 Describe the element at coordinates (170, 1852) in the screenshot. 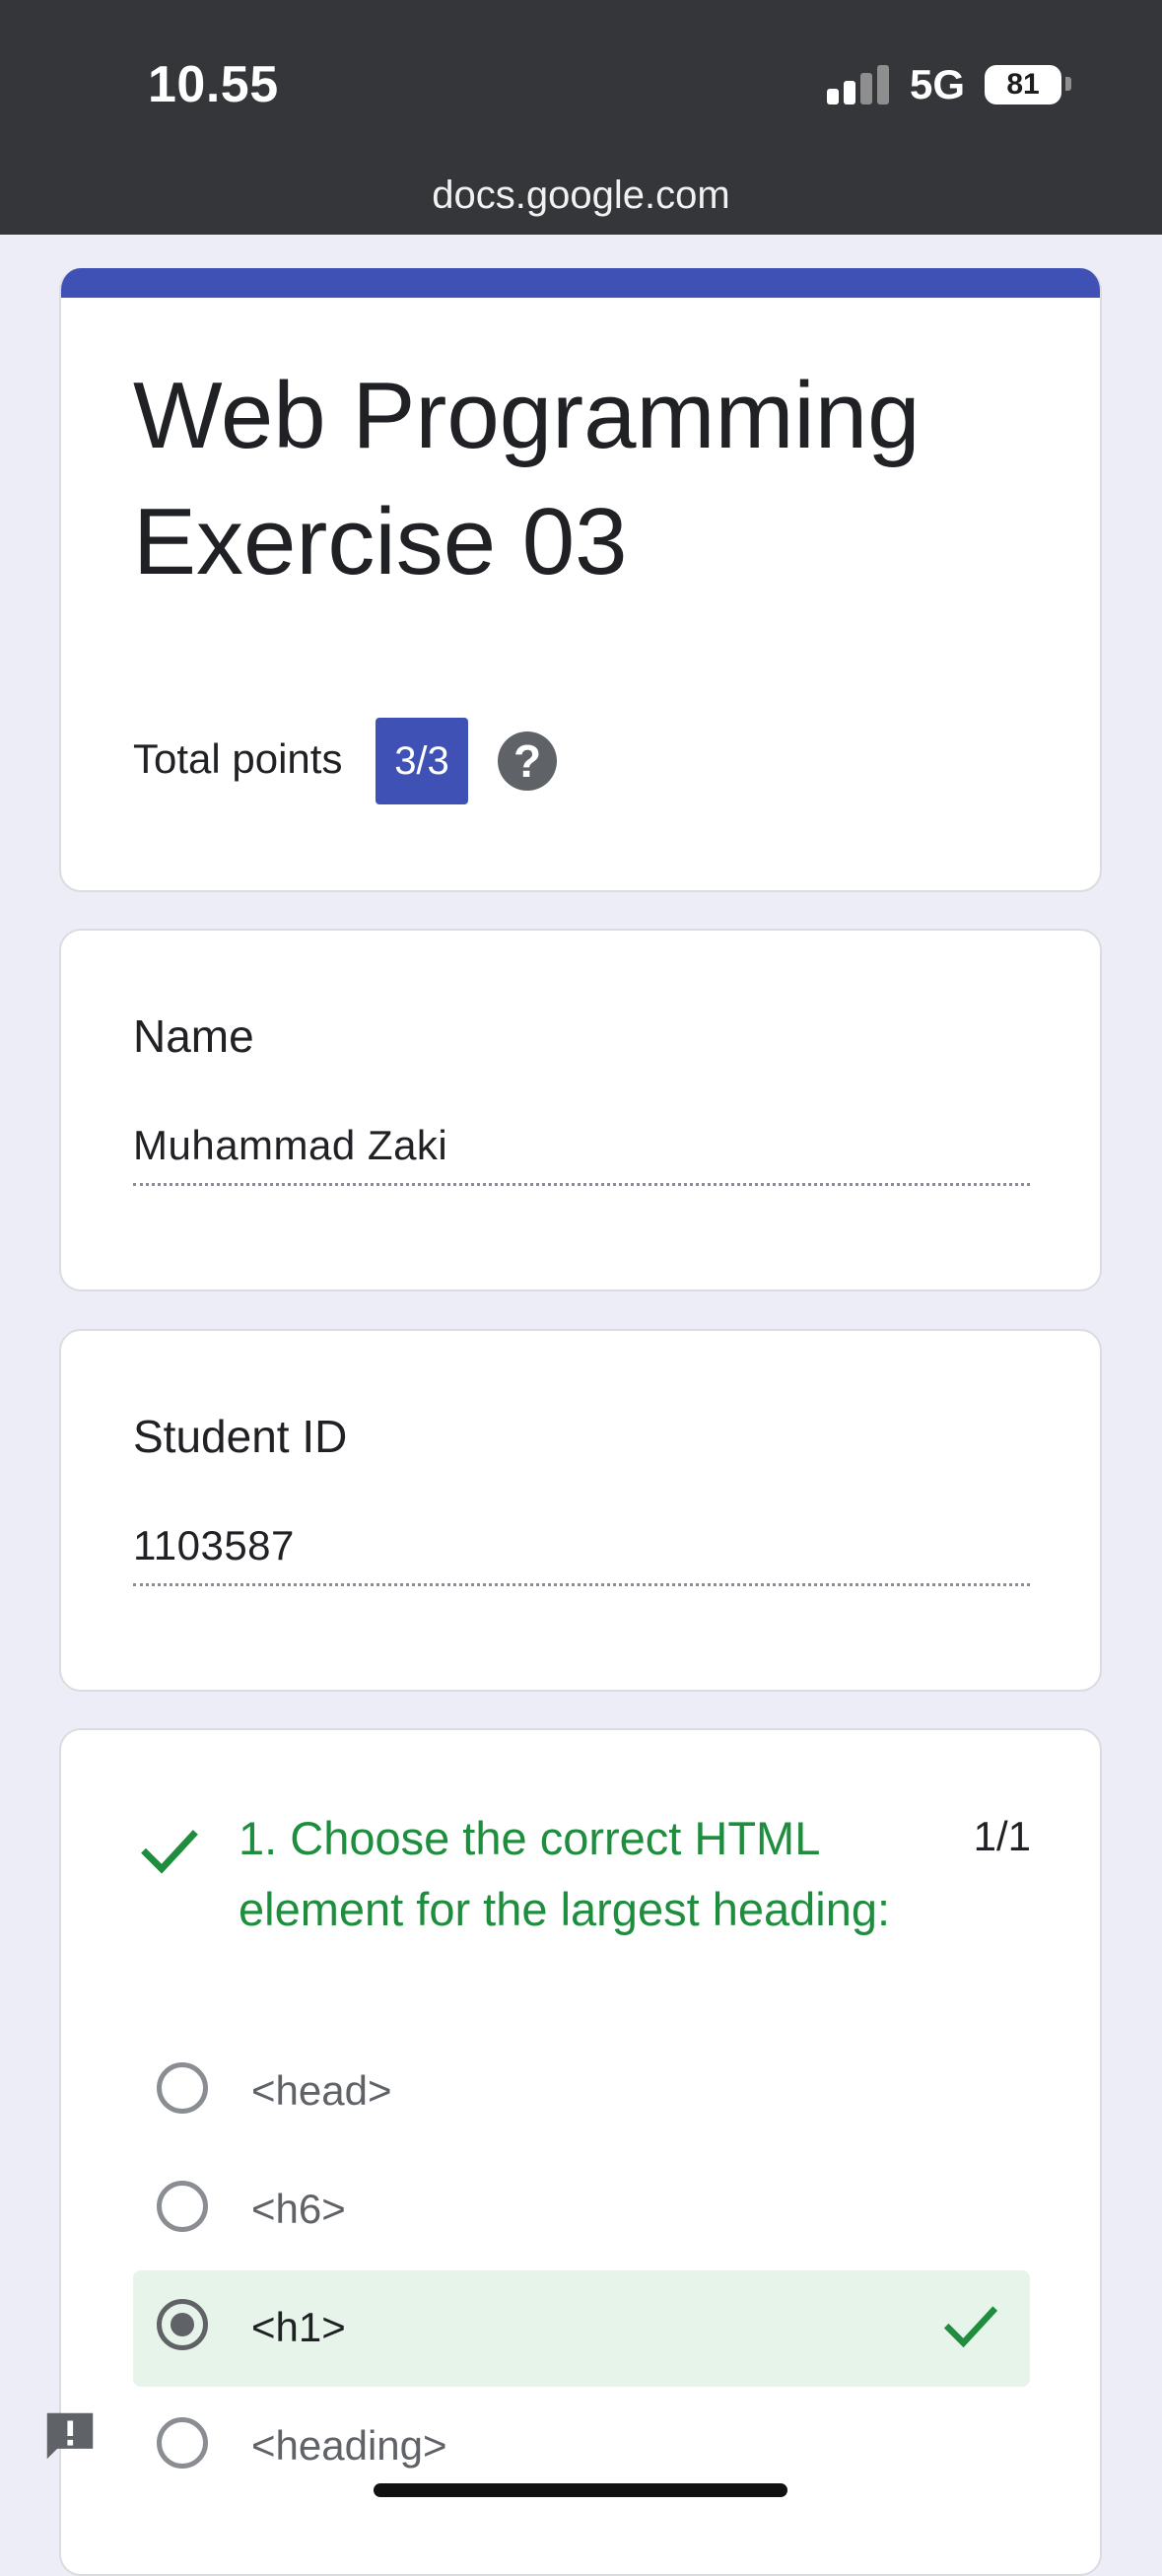

I see `correct-check-icon` at that location.